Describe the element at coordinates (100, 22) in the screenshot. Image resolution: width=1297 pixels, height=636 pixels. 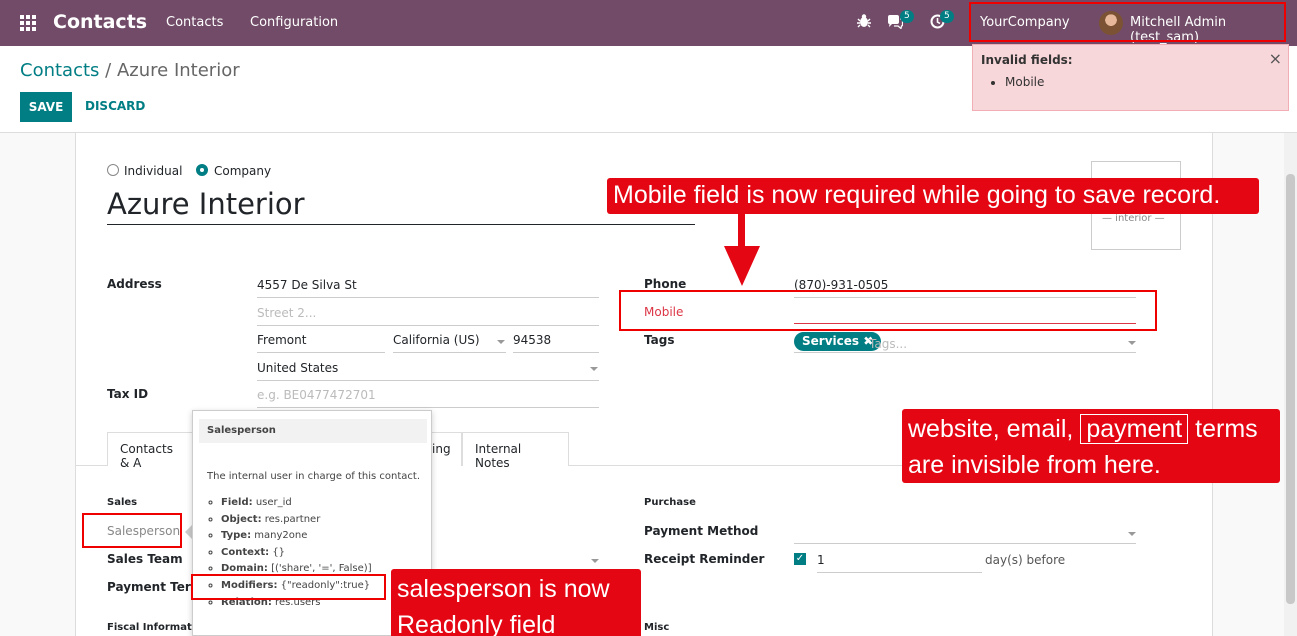
I see `app-title: Contacts` at that location.